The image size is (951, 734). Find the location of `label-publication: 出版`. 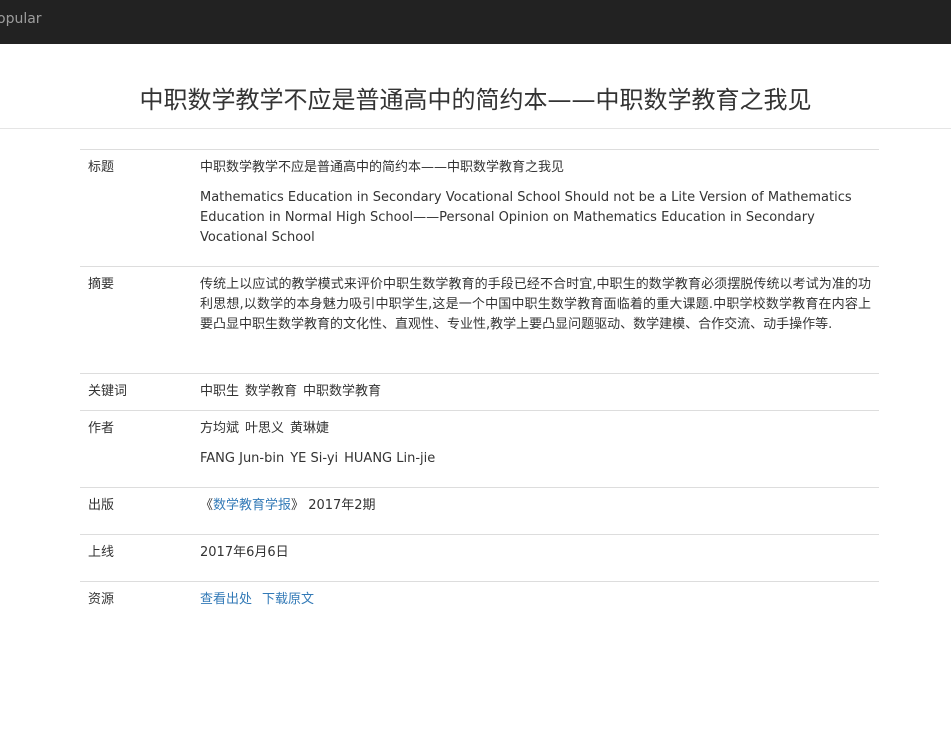

label-publication: 出版 is located at coordinates (140, 511).